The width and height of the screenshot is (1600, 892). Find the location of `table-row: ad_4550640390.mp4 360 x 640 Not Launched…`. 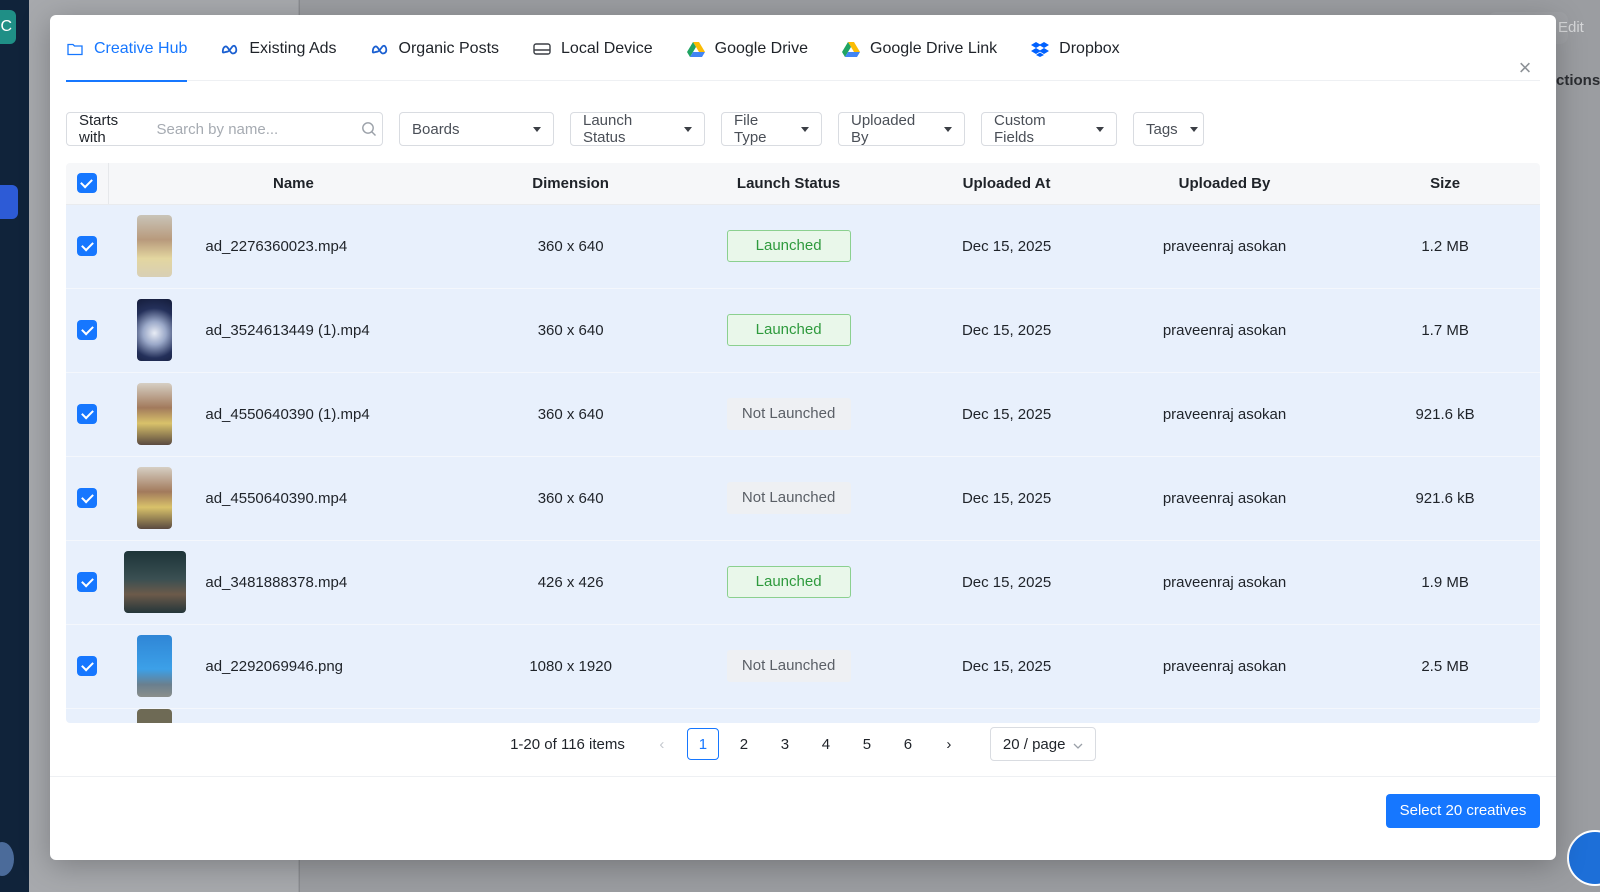

table-row: ad_4550640390.mp4 360 x 640 Not Launched… is located at coordinates (803, 498).